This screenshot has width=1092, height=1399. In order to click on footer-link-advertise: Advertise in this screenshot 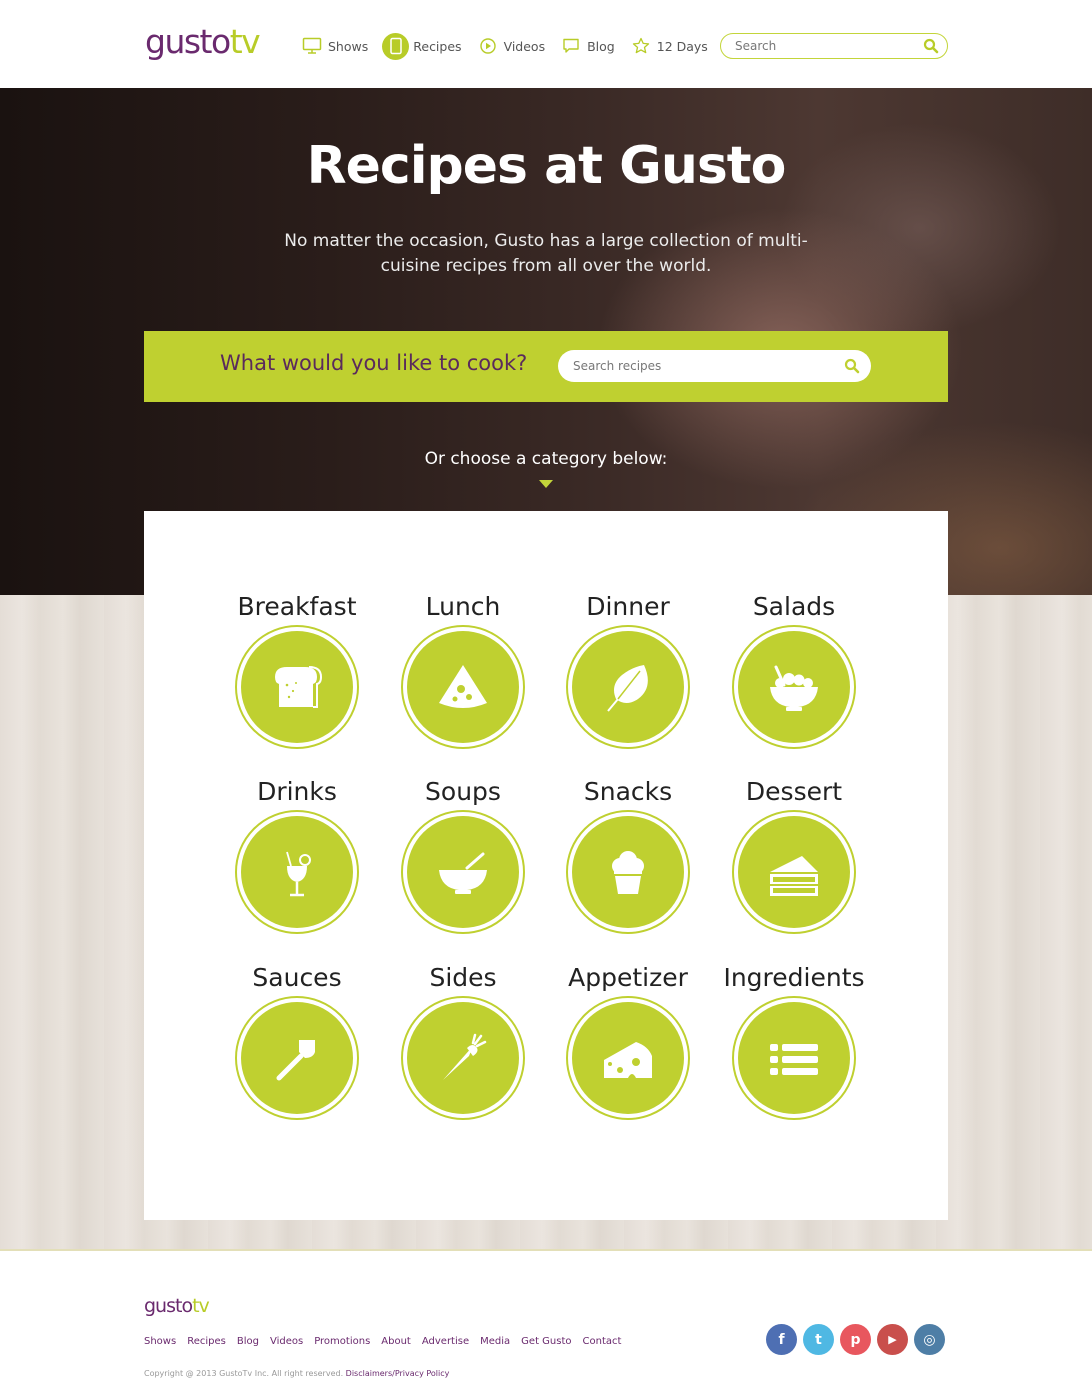, I will do `click(445, 1341)`.